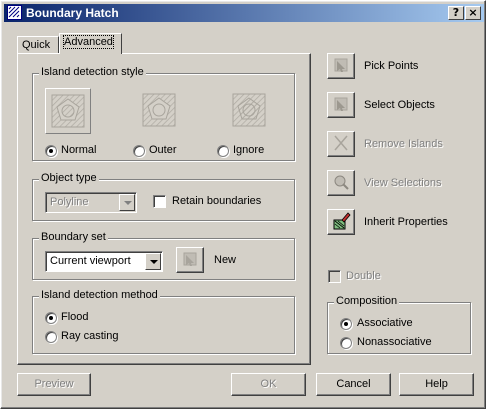  What do you see at coordinates (367, 301) in the screenshot?
I see `composition-label: Composition` at bounding box center [367, 301].